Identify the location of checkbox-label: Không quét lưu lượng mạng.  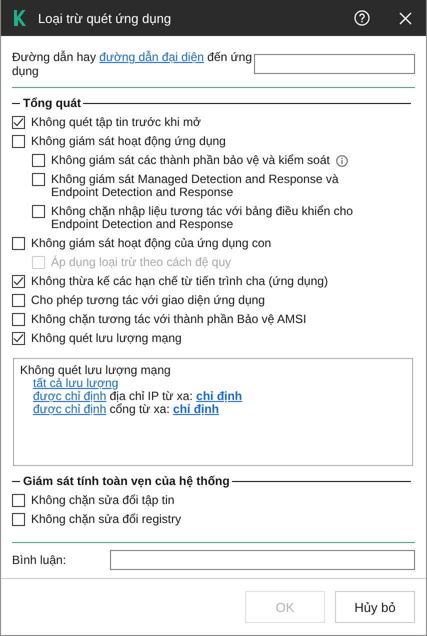
(106, 338).